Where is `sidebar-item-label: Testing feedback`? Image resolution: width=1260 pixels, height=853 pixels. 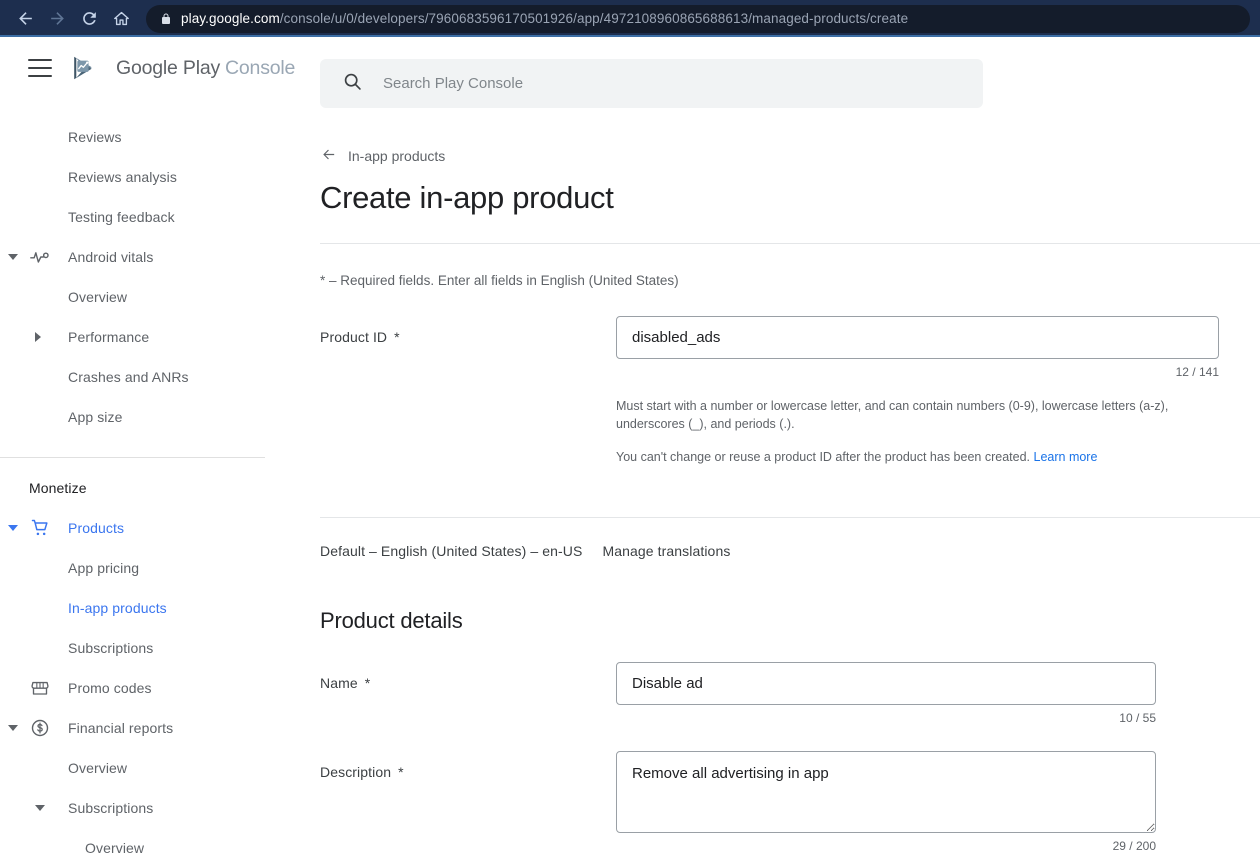
sidebar-item-label: Testing feedback is located at coordinates (121, 217).